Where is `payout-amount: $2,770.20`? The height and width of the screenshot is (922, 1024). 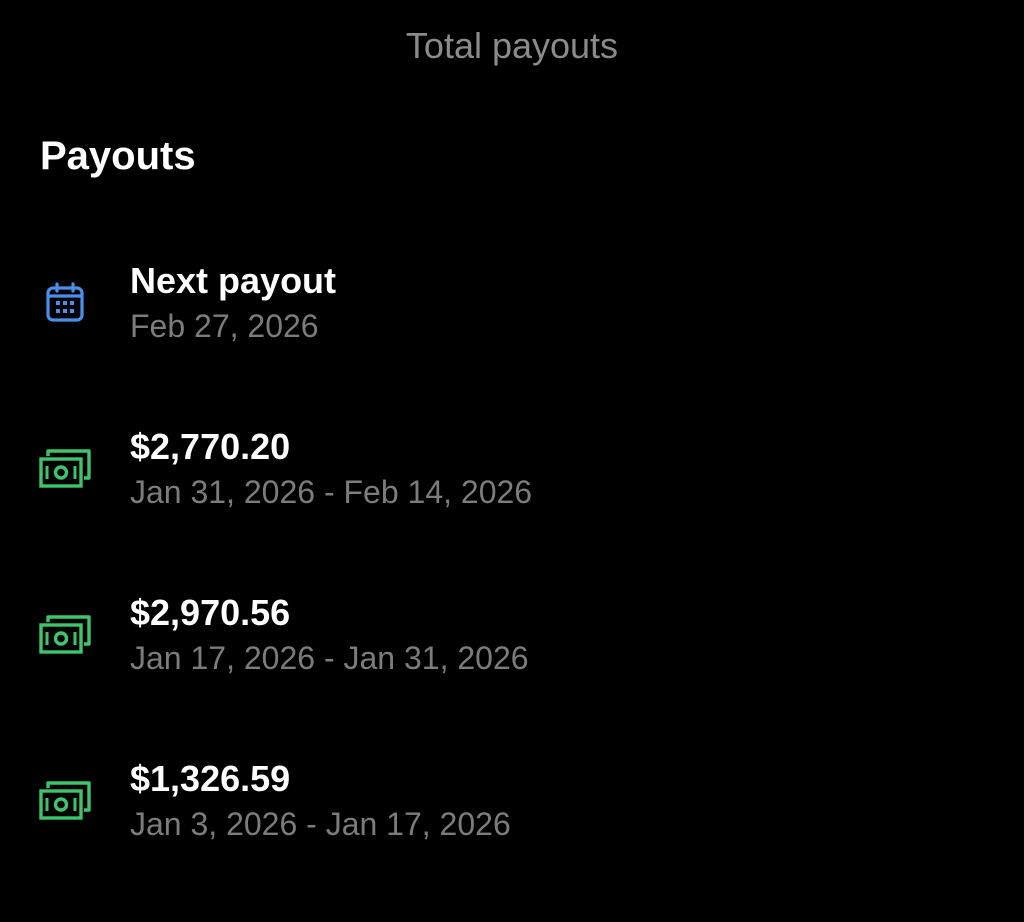 payout-amount: $2,770.20 is located at coordinates (210, 446).